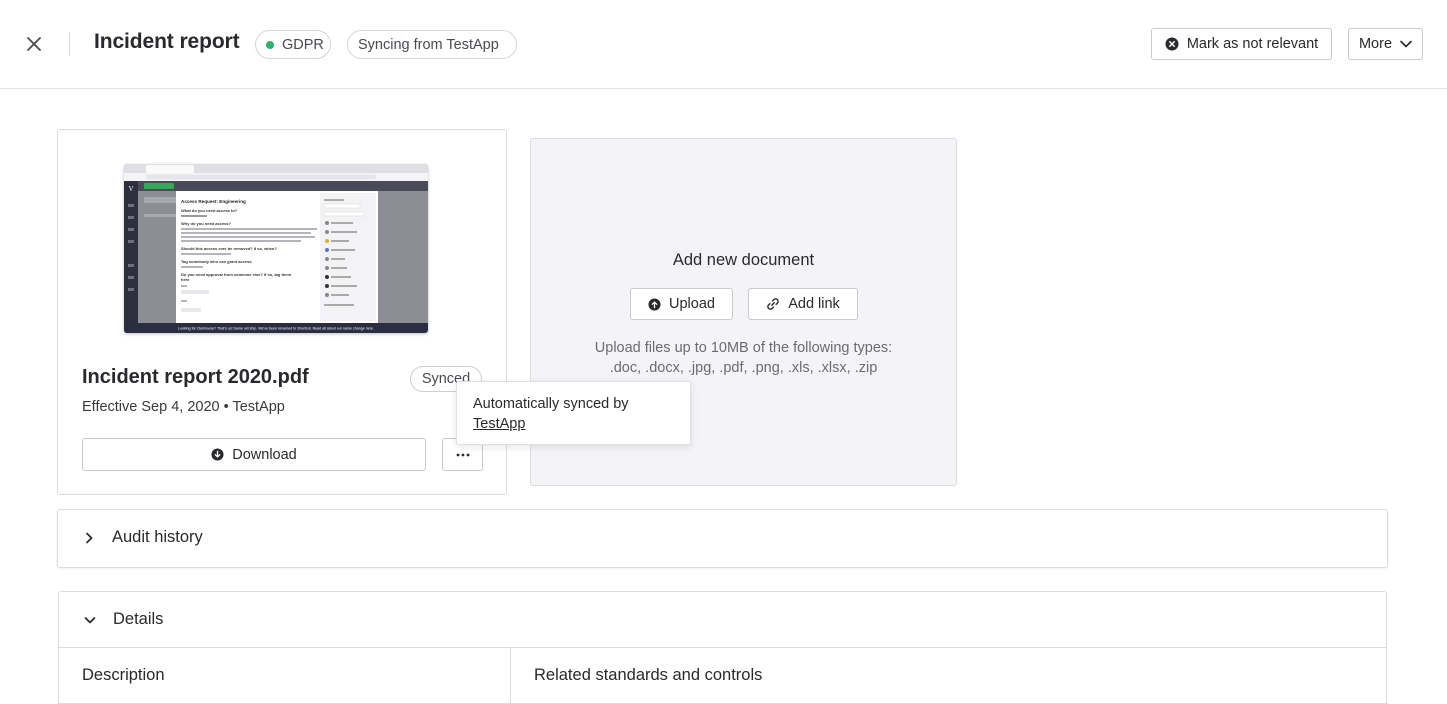  I want to click on document-name: Incident report 2020.pdf, so click(195, 377).